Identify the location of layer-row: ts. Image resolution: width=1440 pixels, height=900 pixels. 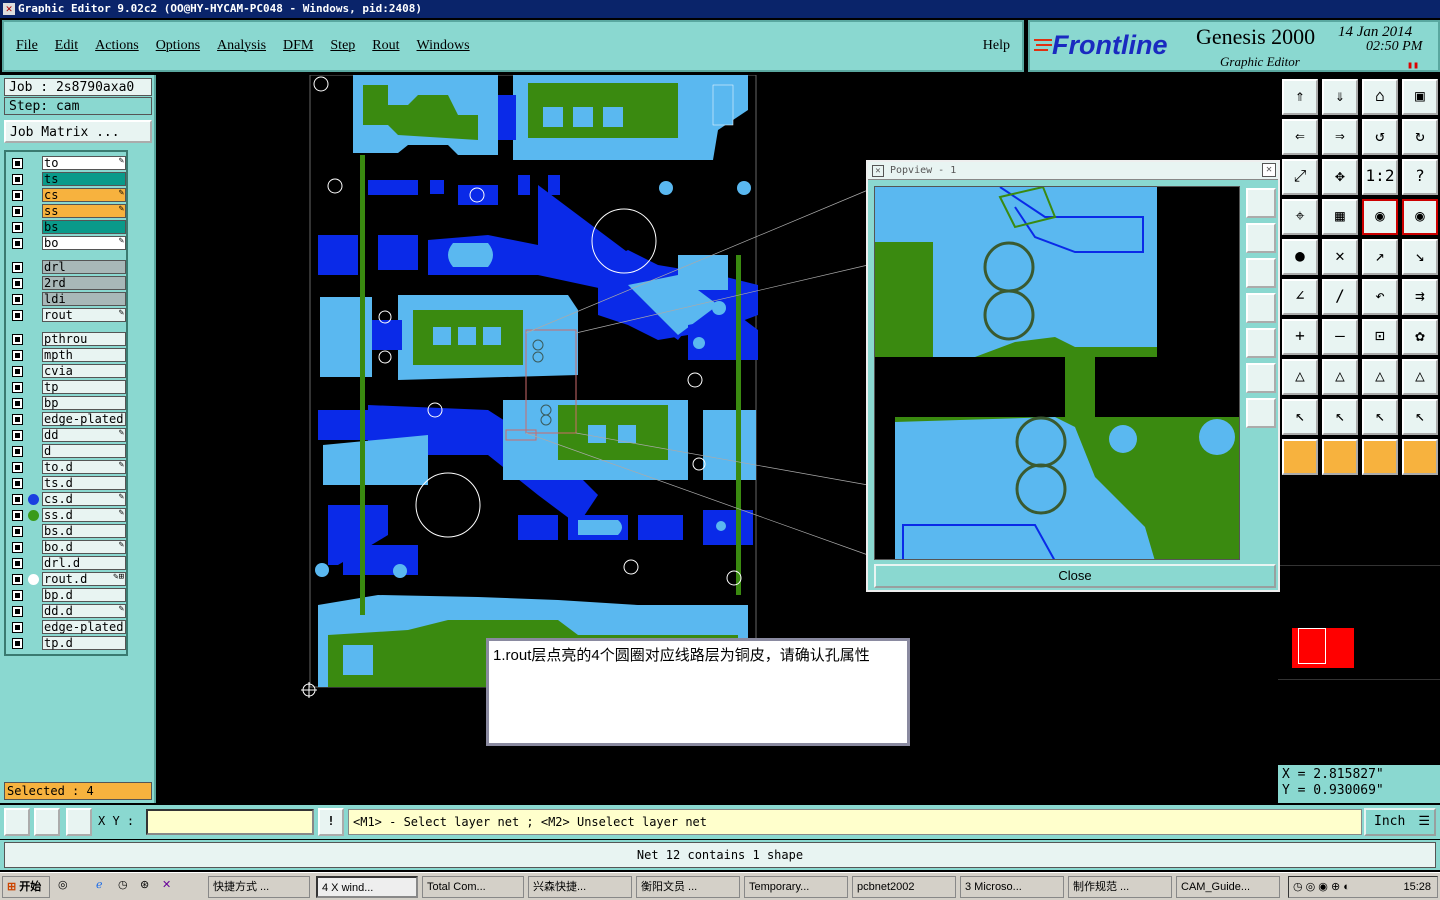
(67, 179).